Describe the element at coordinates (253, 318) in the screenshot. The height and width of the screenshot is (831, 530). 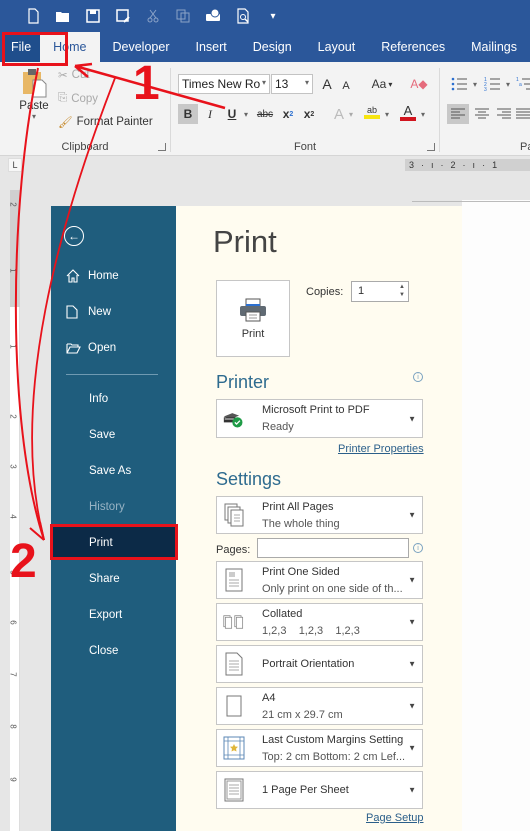
I see `print-button: Print` at that location.